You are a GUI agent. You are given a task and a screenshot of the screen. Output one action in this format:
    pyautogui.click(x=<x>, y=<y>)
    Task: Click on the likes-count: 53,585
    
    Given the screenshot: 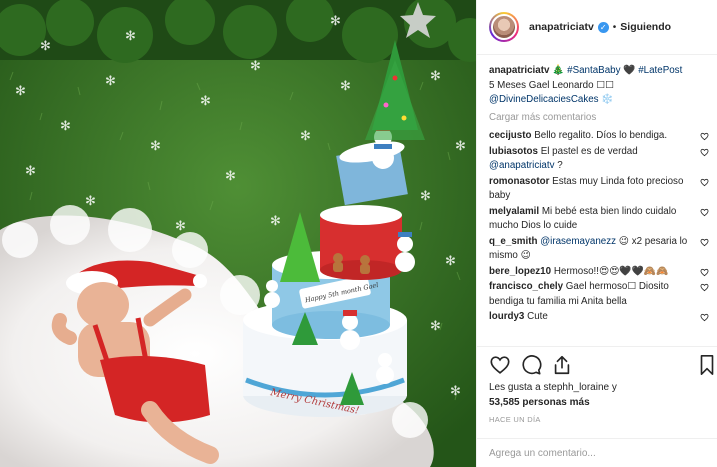 What is the action you would take?
    pyautogui.click(x=504, y=402)
    